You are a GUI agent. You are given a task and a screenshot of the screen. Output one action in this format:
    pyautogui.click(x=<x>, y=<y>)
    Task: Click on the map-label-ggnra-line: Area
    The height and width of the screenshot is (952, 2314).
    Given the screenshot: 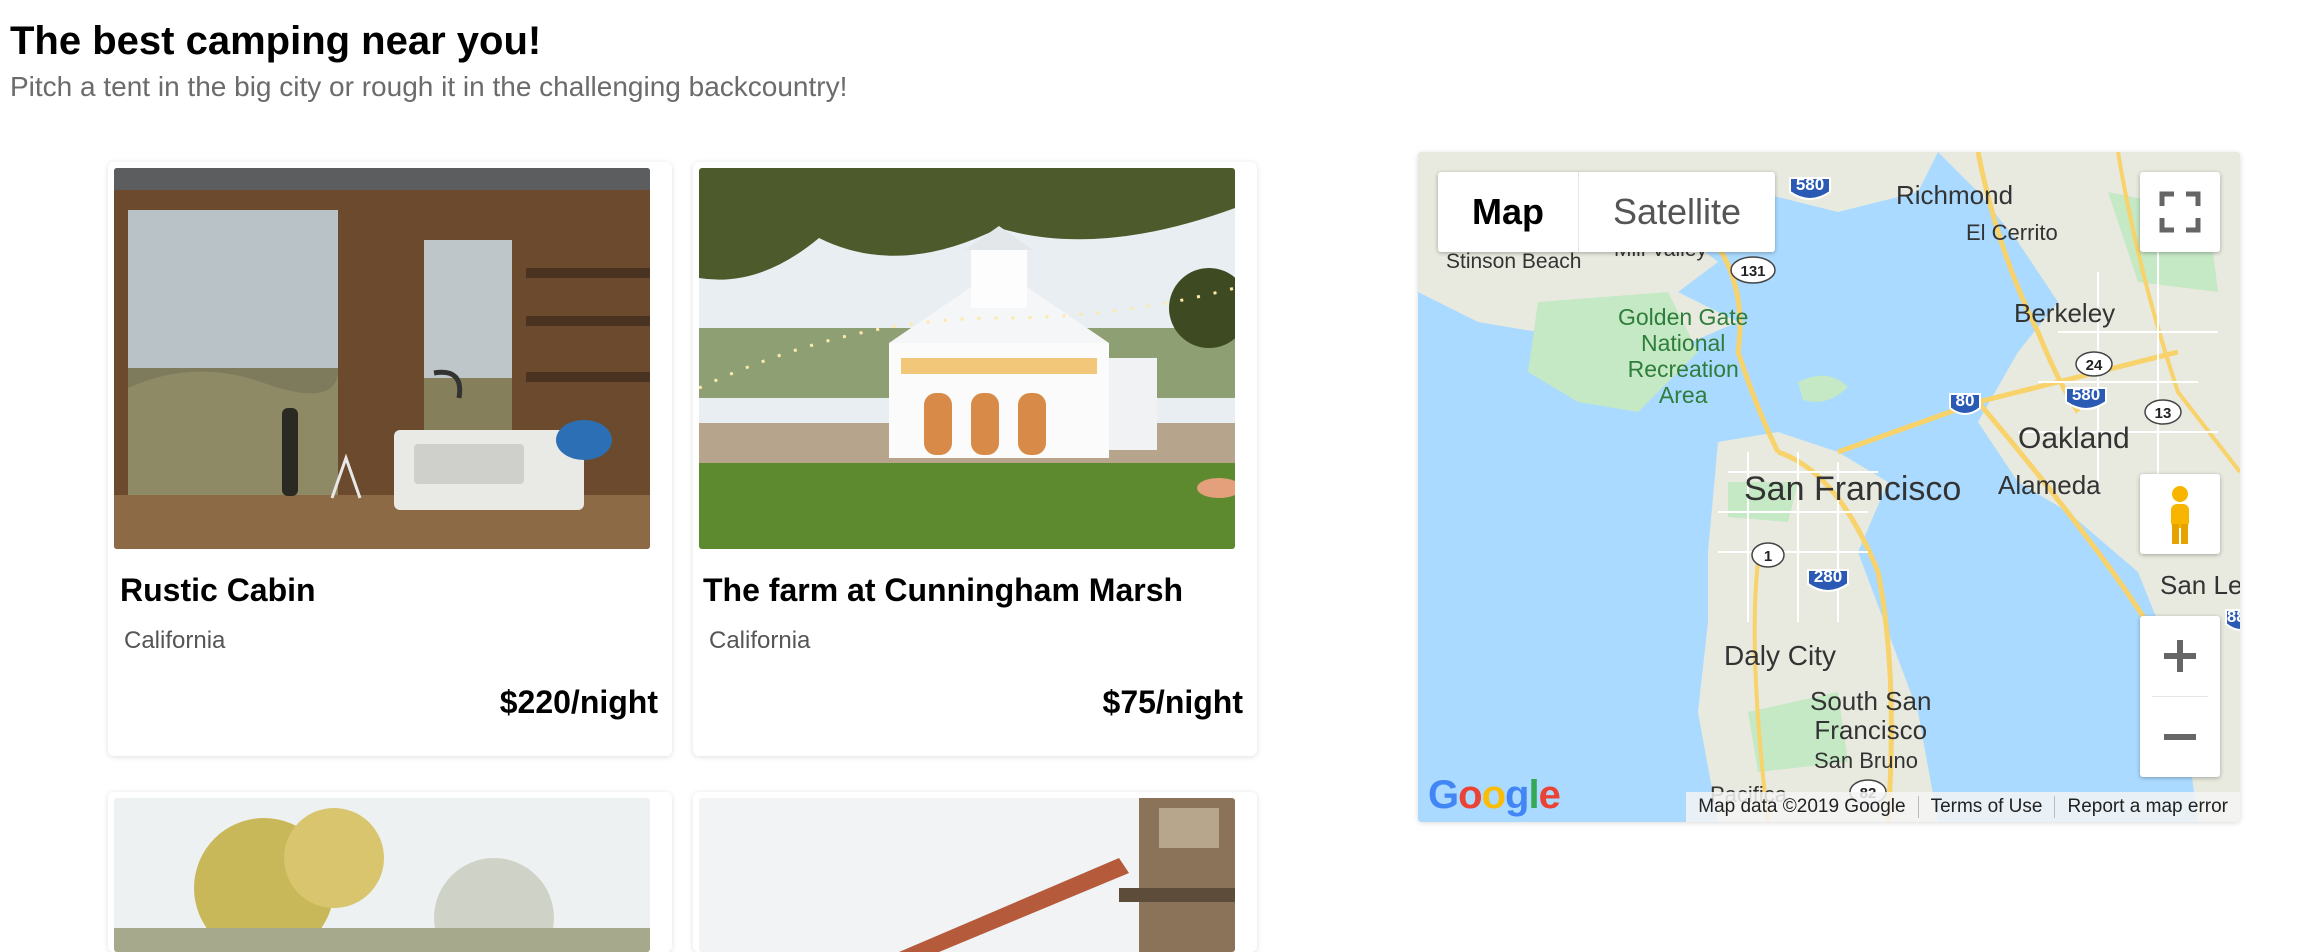 What is the action you would take?
    pyautogui.click(x=1683, y=395)
    